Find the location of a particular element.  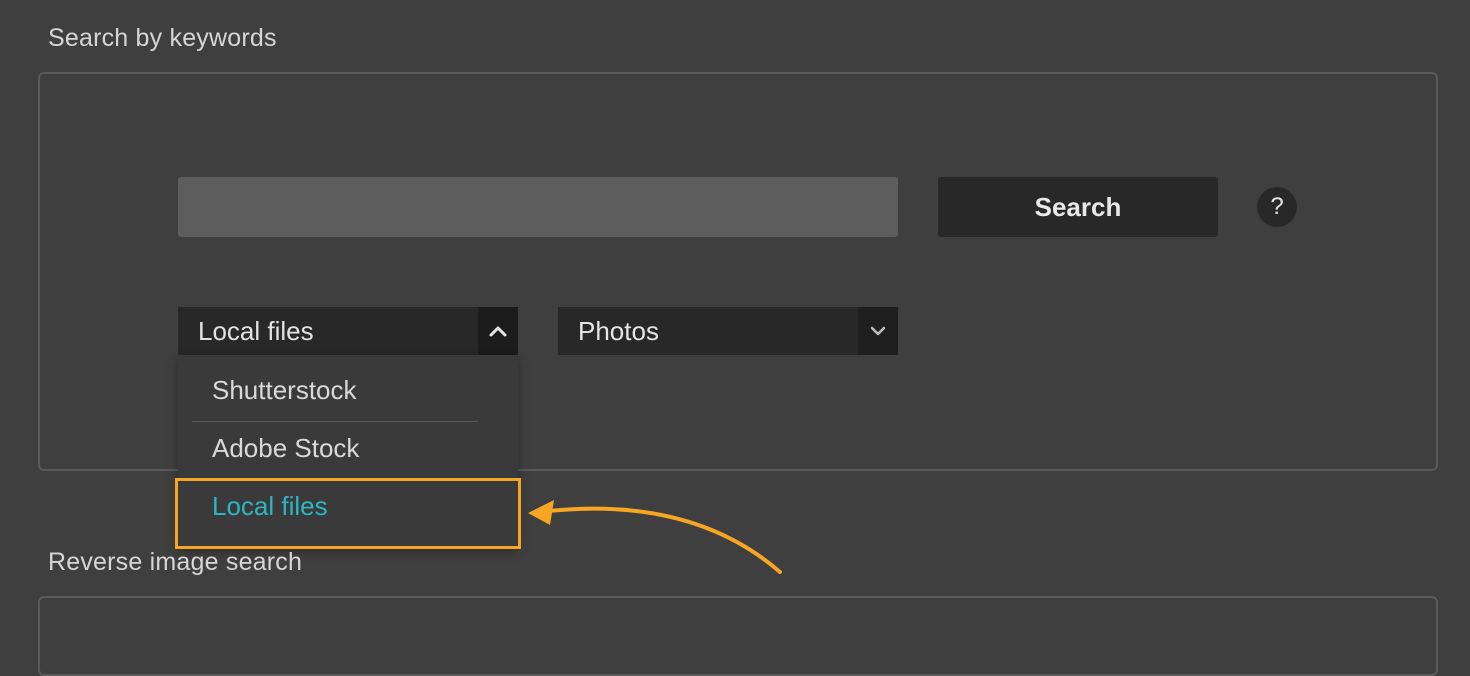

keyword-search-input is located at coordinates (538, 207).